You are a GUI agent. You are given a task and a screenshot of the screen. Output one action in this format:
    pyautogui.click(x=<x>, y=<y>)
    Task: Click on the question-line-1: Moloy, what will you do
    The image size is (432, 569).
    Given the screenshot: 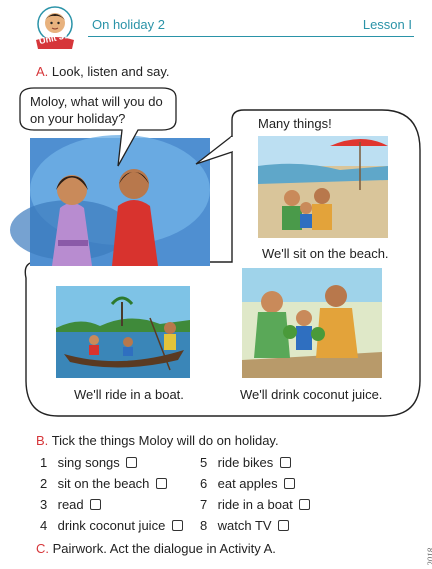 What is the action you would take?
    pyautogui.click(x=96, y=101)
    